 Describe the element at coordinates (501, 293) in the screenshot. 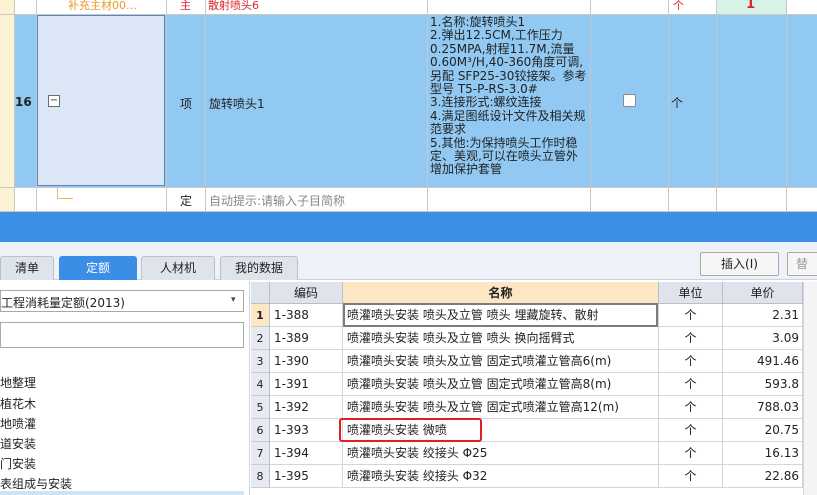

I see `header-name: 名称` at that location.